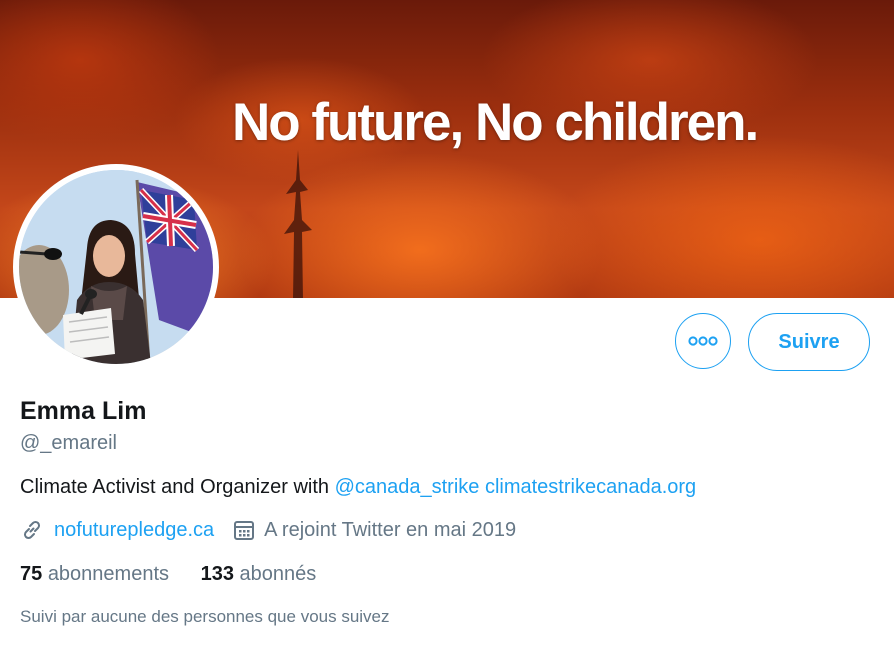 This screenshot has width=894, height=668. I want to click on more-options-button, so click(703, 341).